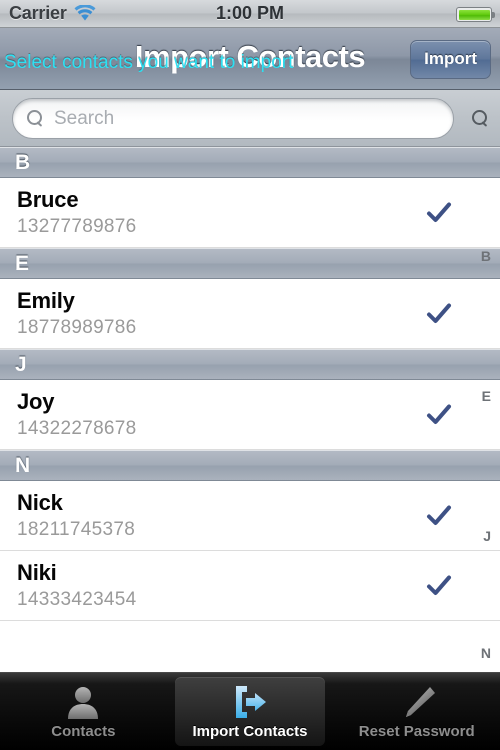 This screenshot has width=500, height=750. What do you see at coordinates (250, 364) in the screenshot?
I see `section-header: J` at bounding box center [250, 364].